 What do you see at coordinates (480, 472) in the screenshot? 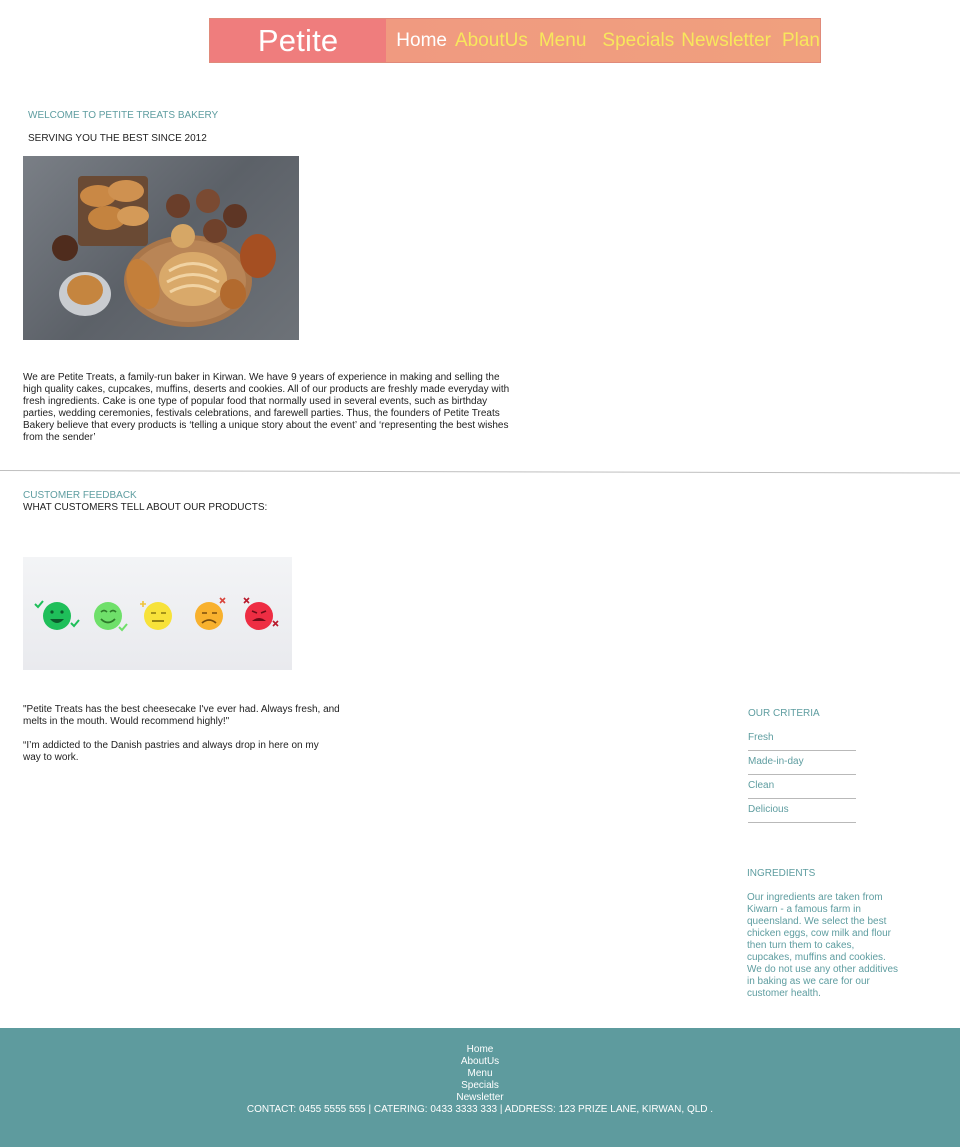
I see `section-divider` at bounding box center [480, 472].